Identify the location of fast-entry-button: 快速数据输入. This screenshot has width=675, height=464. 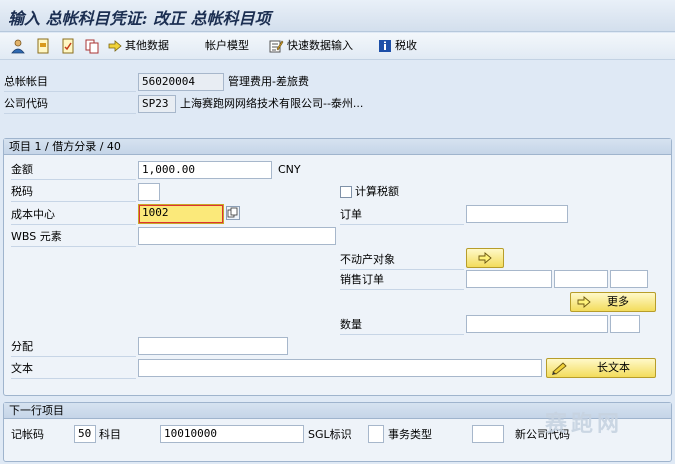
(310, 46).